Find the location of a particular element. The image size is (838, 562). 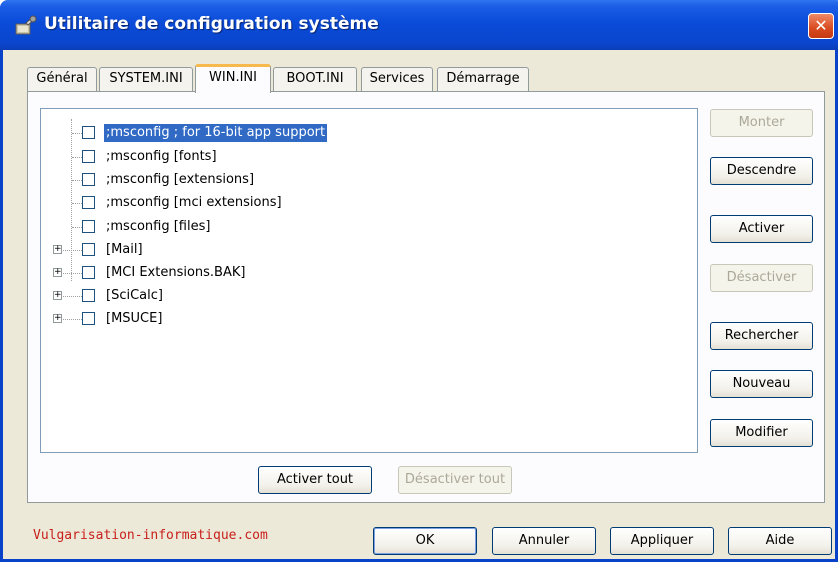

tree-item-label: ;msconfig ; for 16-bit app support is located at coordinates (216, 133).